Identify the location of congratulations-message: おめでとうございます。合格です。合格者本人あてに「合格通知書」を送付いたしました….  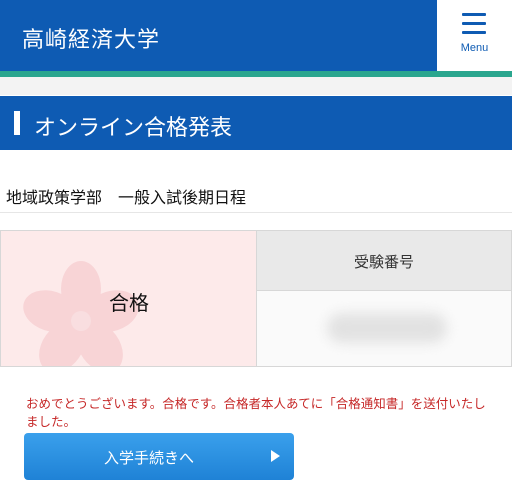
(256, 412).